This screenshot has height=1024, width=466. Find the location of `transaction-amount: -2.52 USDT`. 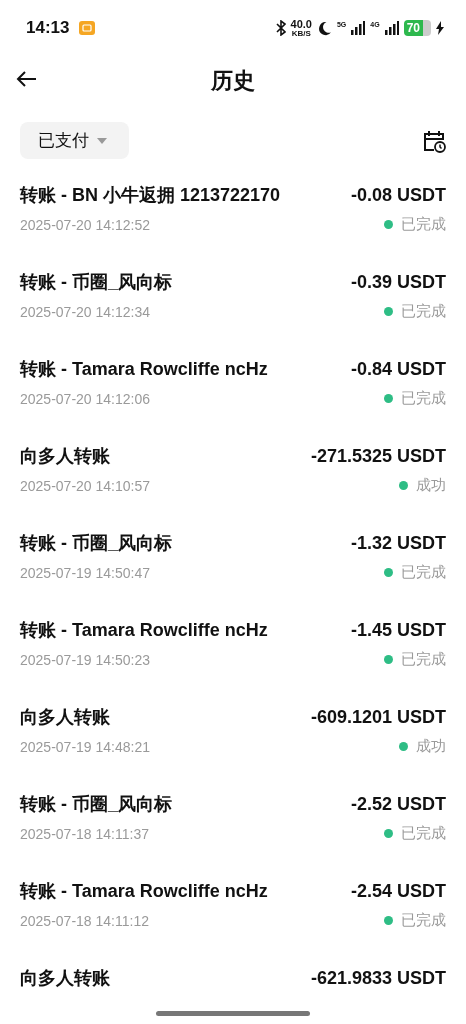

transaction-amount: -2.52 USDT is located at coordinates (398, 804).